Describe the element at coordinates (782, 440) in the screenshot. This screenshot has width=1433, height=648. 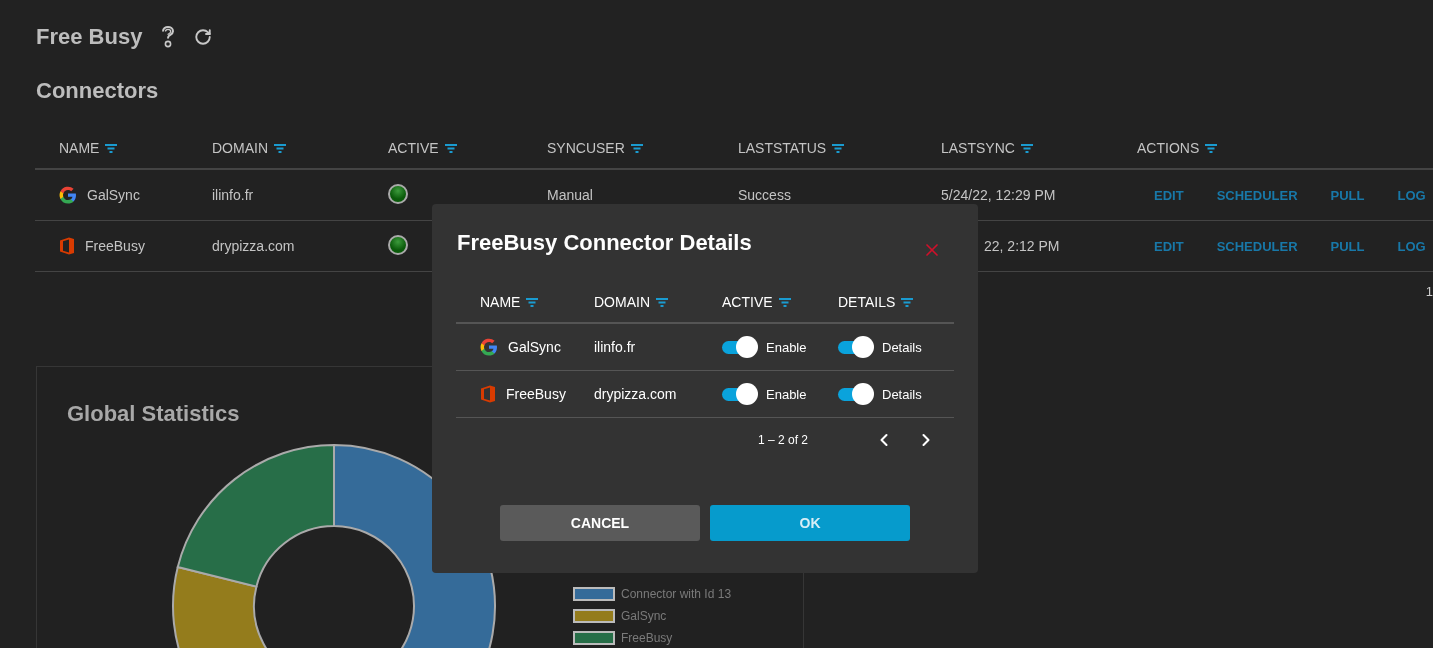
I see `page-range: 1 – 2 of 2` at that location.